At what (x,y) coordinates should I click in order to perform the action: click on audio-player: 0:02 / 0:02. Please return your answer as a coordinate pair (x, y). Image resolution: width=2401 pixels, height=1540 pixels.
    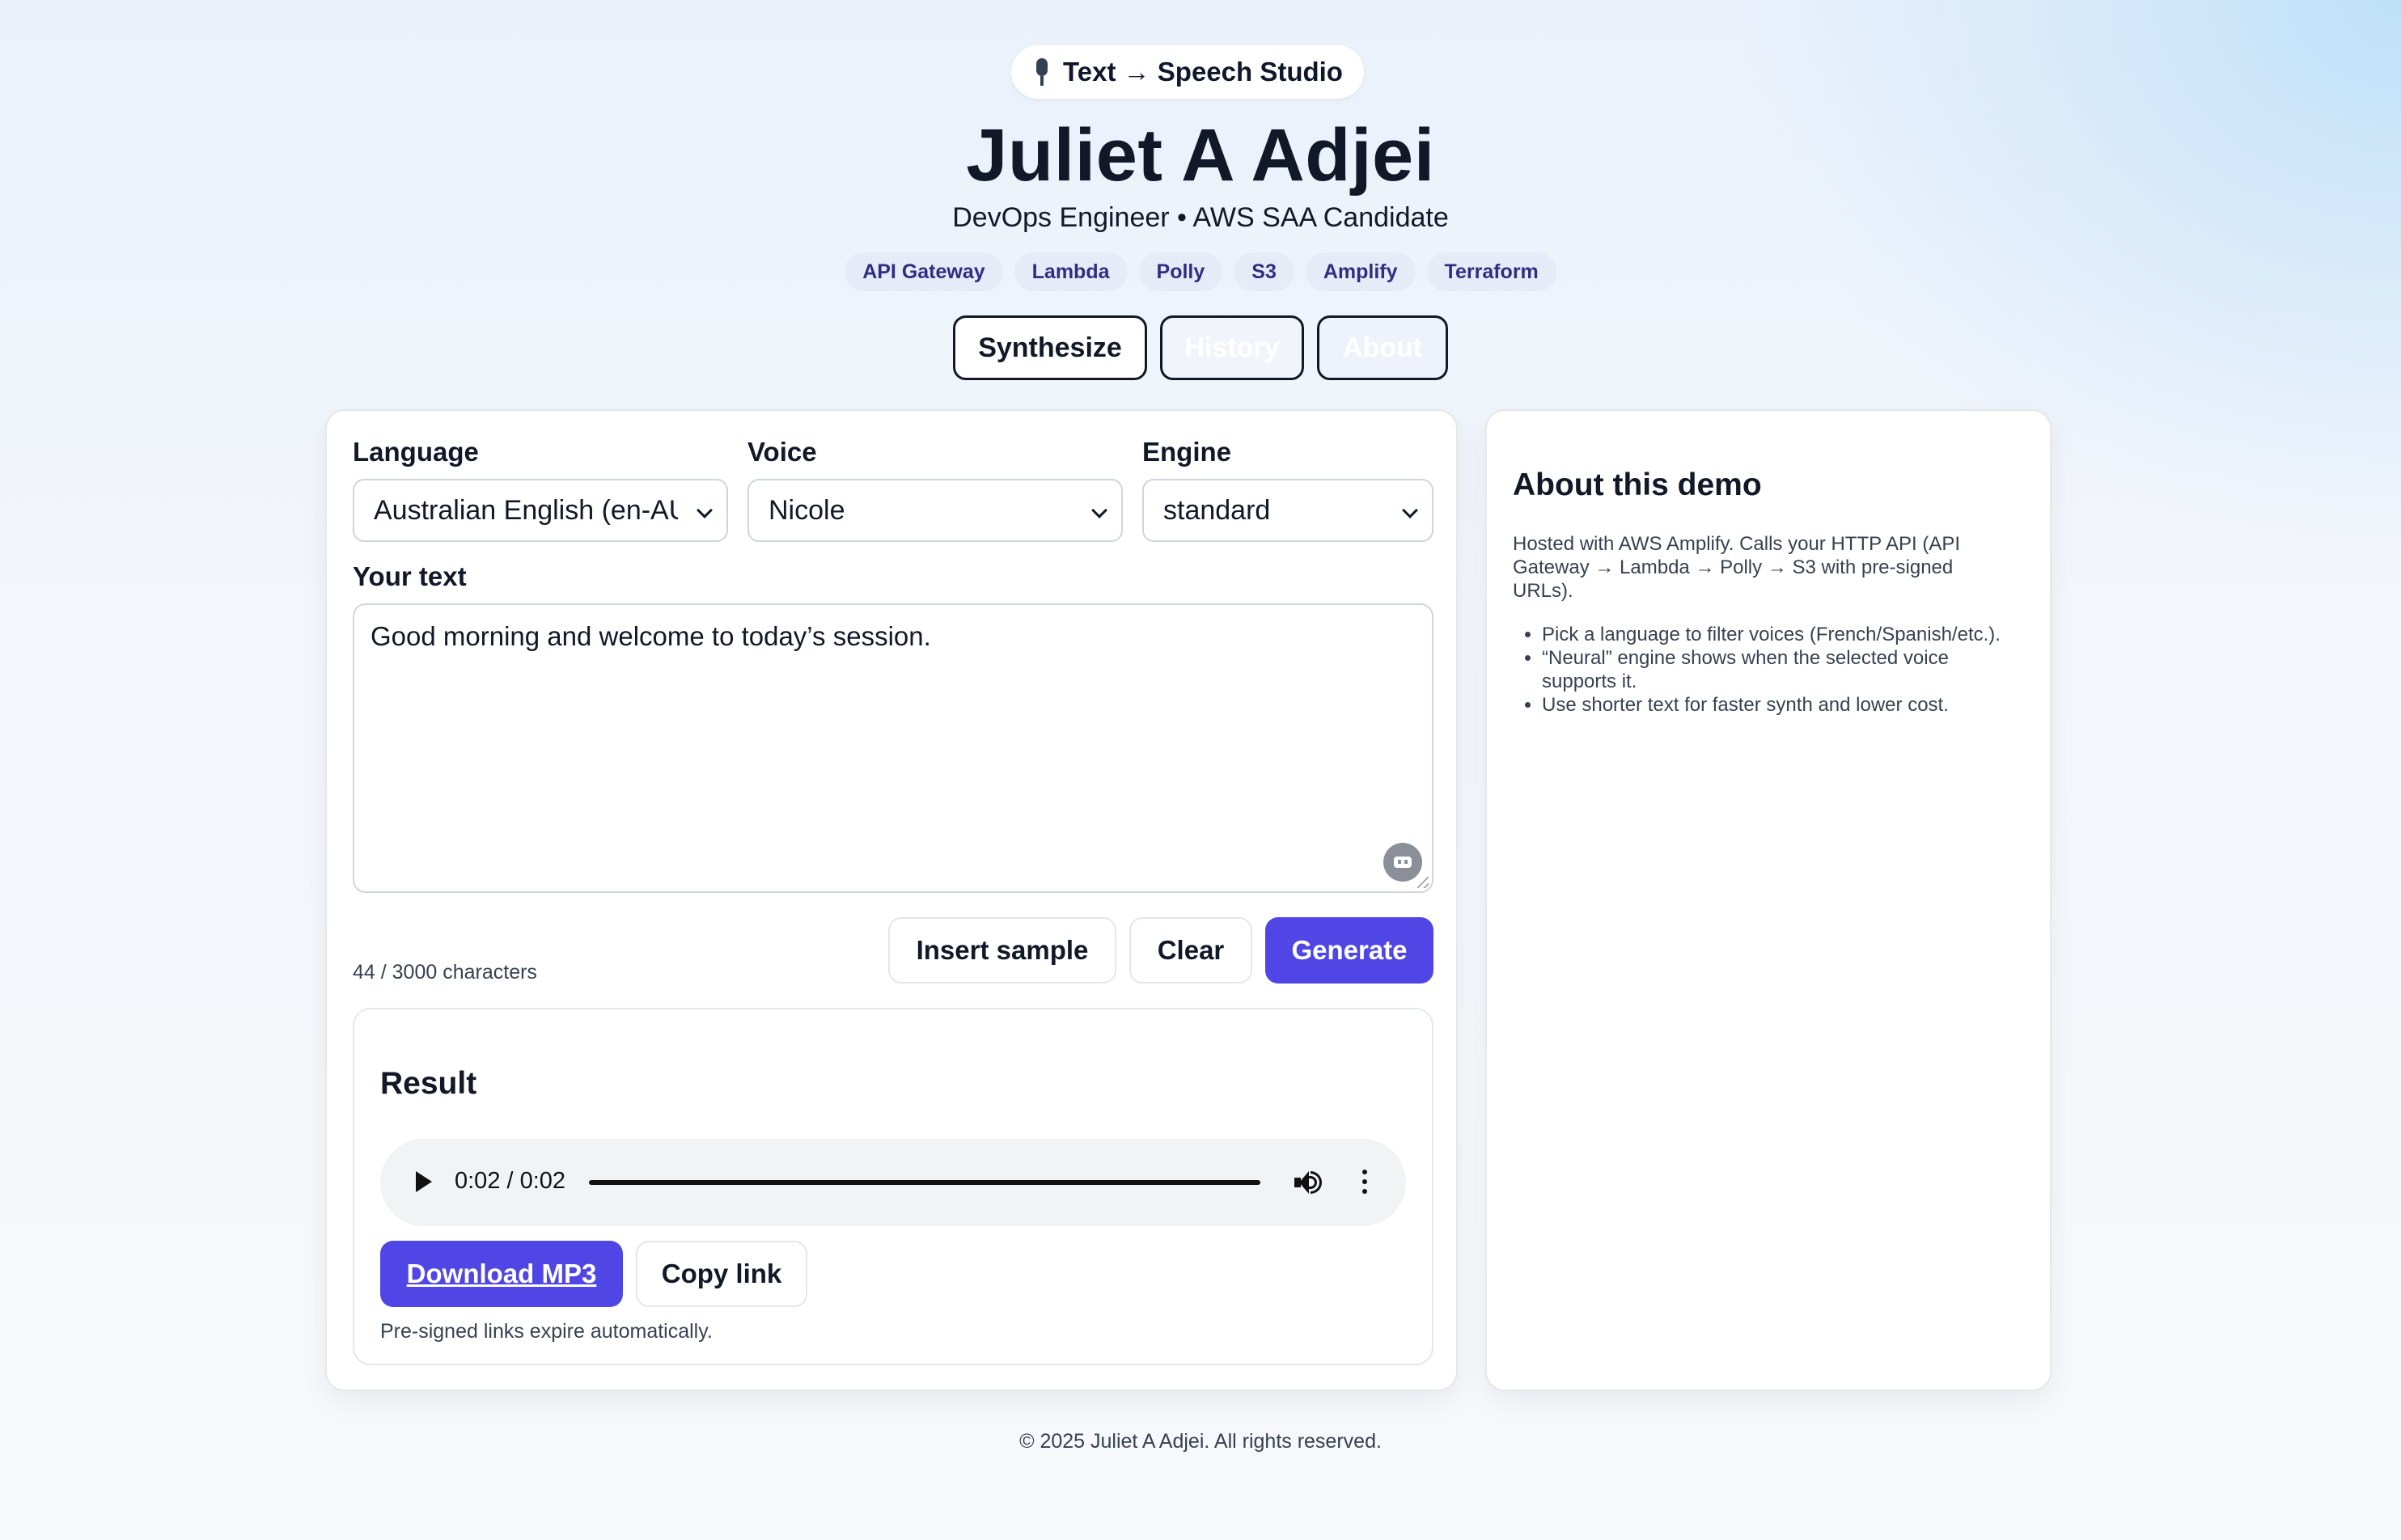
    Looking at the image, I should click on (893, 1182).